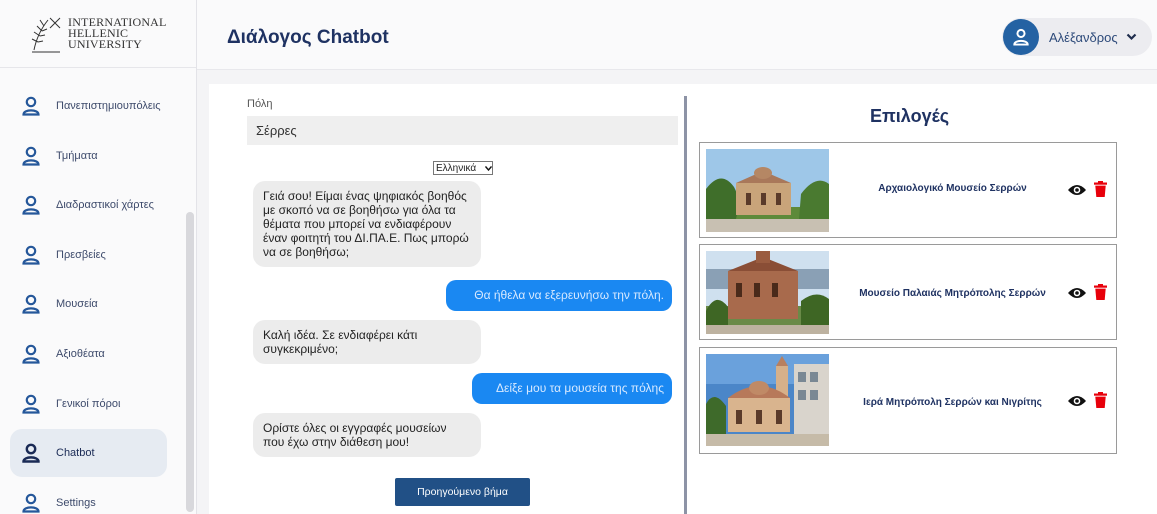  Describe the element at coordinates (76, 502) in the screenshot. I see `sidebar-item-label: Settings` at that location.